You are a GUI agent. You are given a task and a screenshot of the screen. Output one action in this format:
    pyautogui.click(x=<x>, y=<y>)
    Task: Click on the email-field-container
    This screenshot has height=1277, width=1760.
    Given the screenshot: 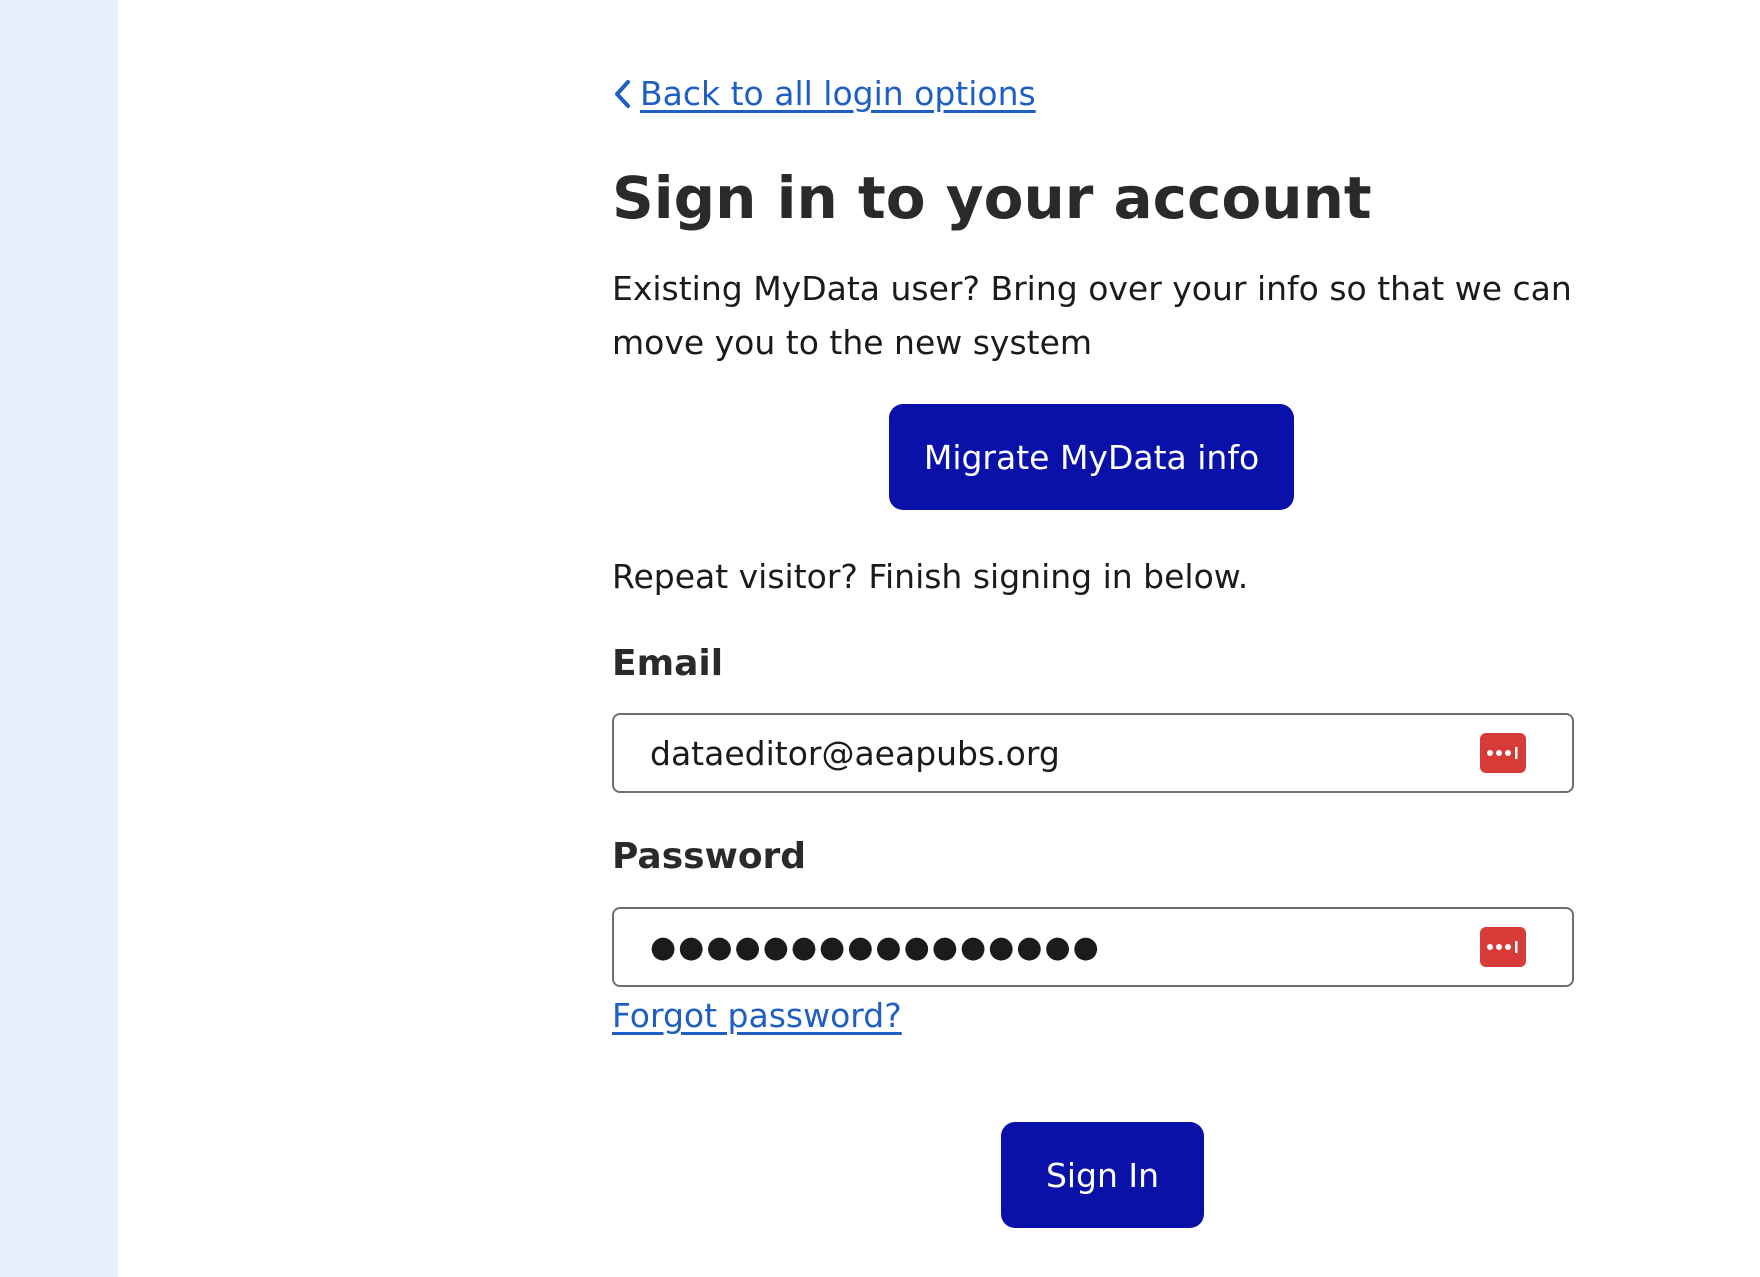 What is the action you would take?
    pyautogui.click(x=1093, y=753)
    